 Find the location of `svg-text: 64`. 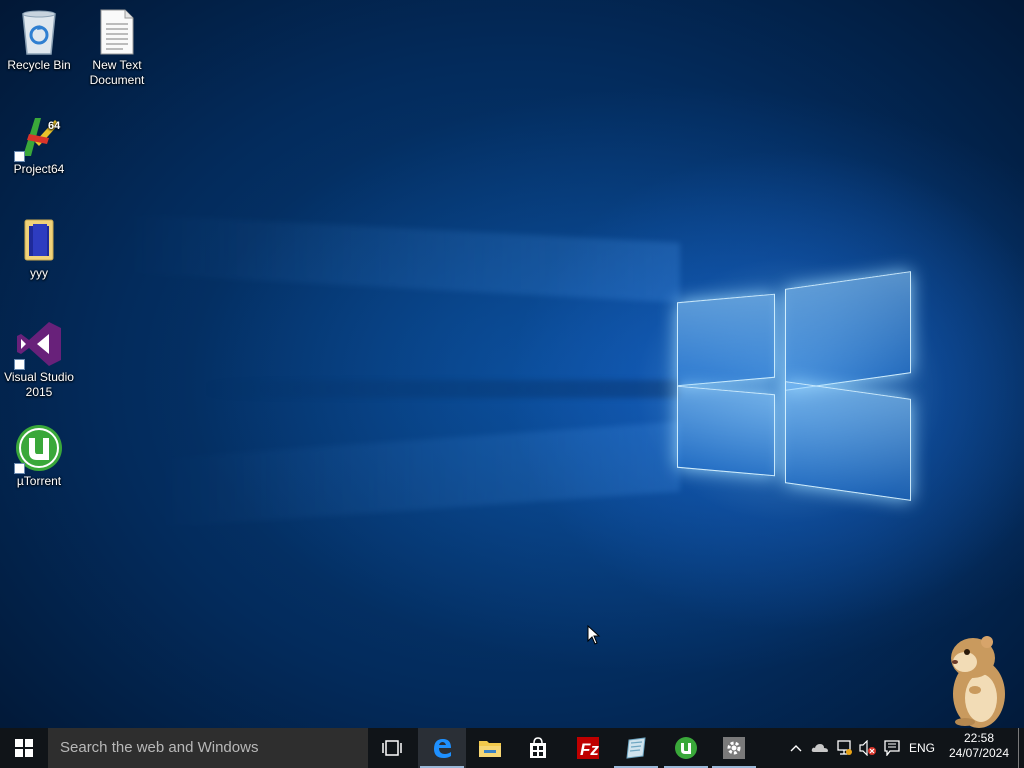

svg-text: 64 is located at coordinates (54, 126).